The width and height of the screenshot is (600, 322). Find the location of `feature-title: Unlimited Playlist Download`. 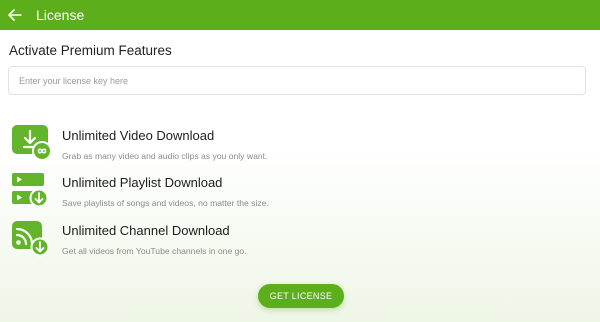

feature-title: Unlimited Playlist Download is located at coordinates (142, 182).